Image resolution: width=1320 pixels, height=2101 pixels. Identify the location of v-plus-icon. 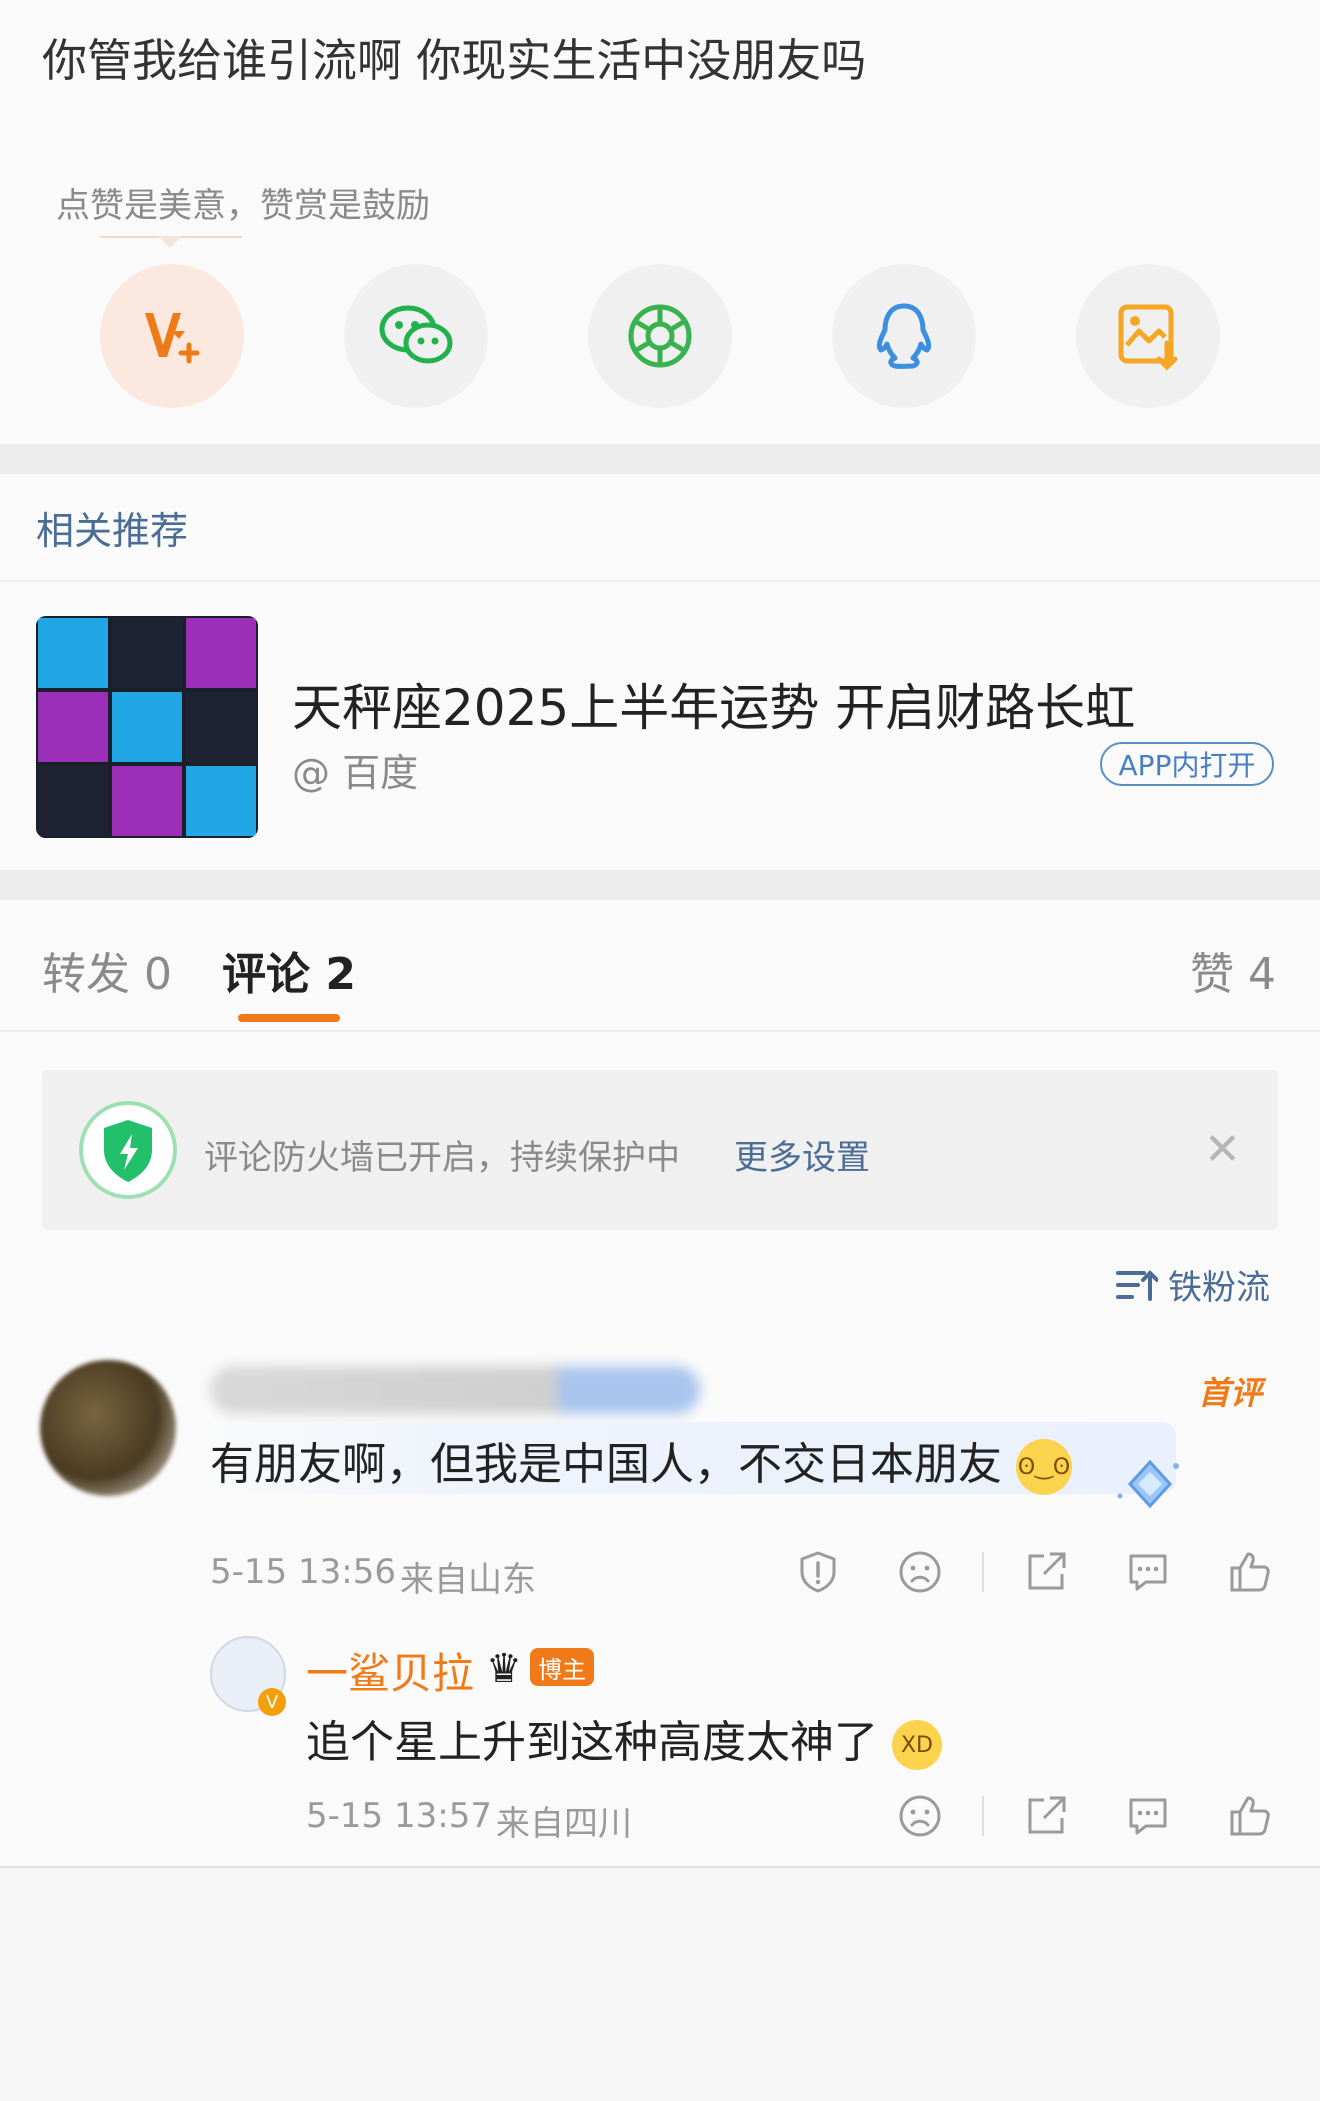
(172, 338).